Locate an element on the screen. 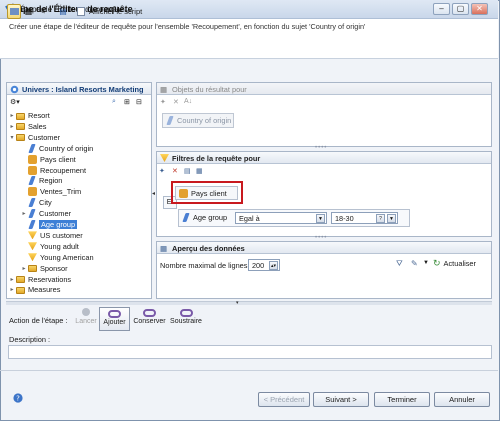 The image size is (500, 421). tree-item: US customer is located at coordinates (51, 235).